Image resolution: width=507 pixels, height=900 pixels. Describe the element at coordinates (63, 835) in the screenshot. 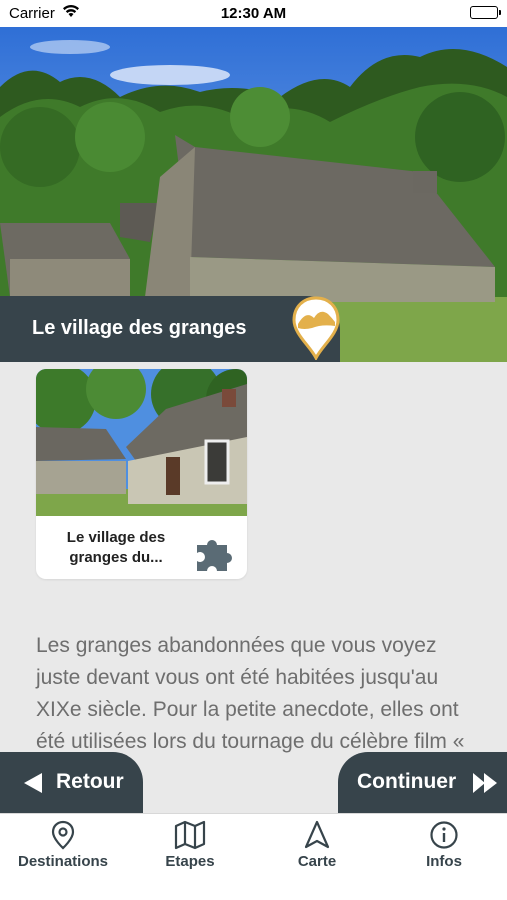

I see `map-pin-icon` at that location.